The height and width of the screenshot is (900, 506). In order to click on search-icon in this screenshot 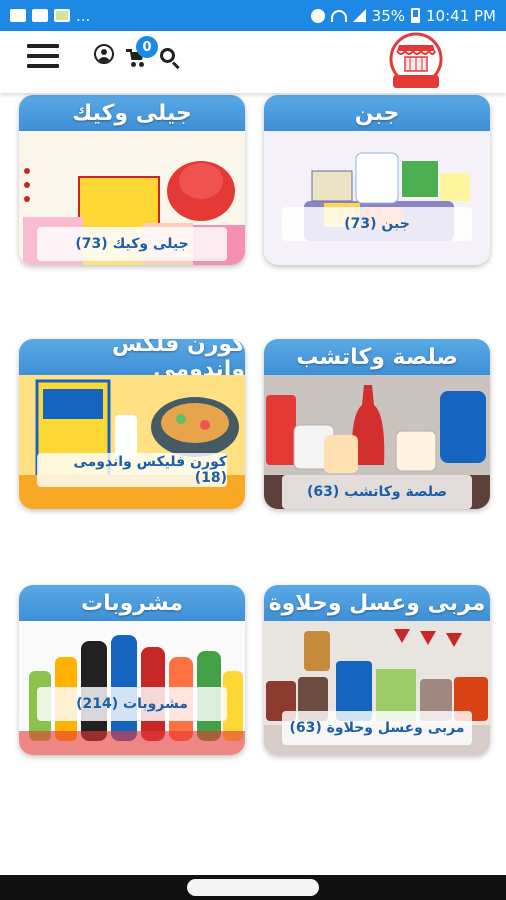, I will do `click(171, 59)`.